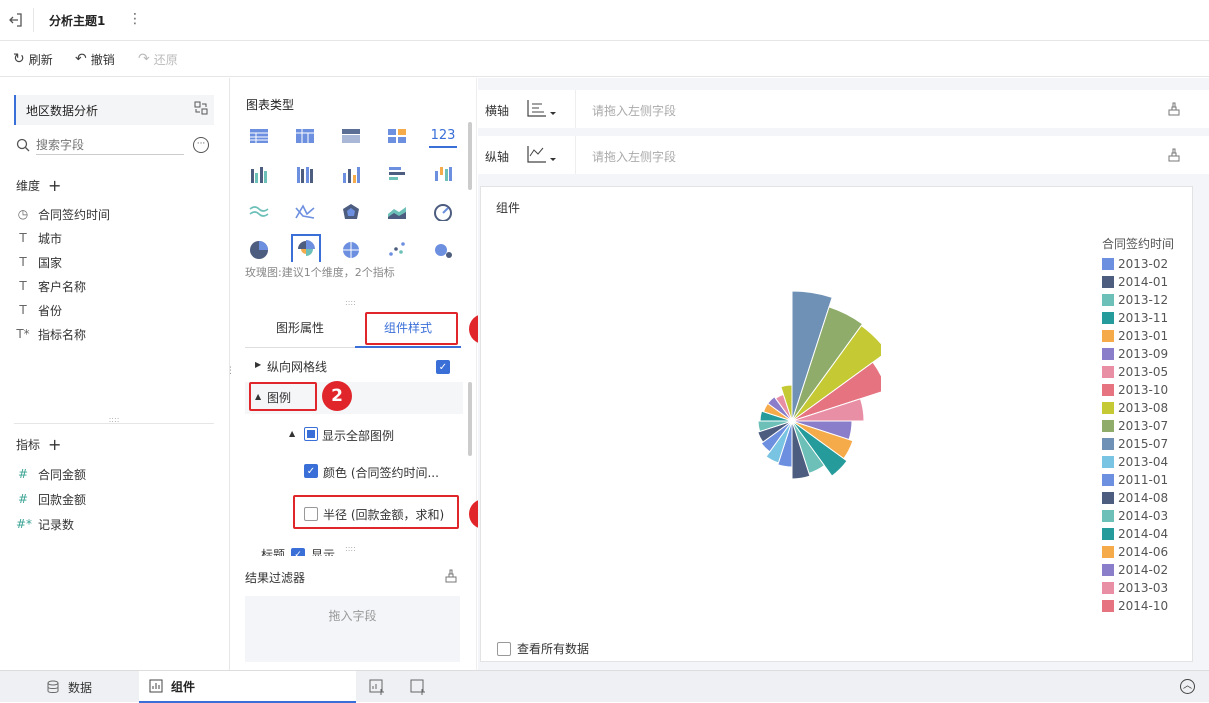  Describe the element at coordinates (553, 649) in the screenshot. I see `view-all-label: 查看所有数据` at that location.